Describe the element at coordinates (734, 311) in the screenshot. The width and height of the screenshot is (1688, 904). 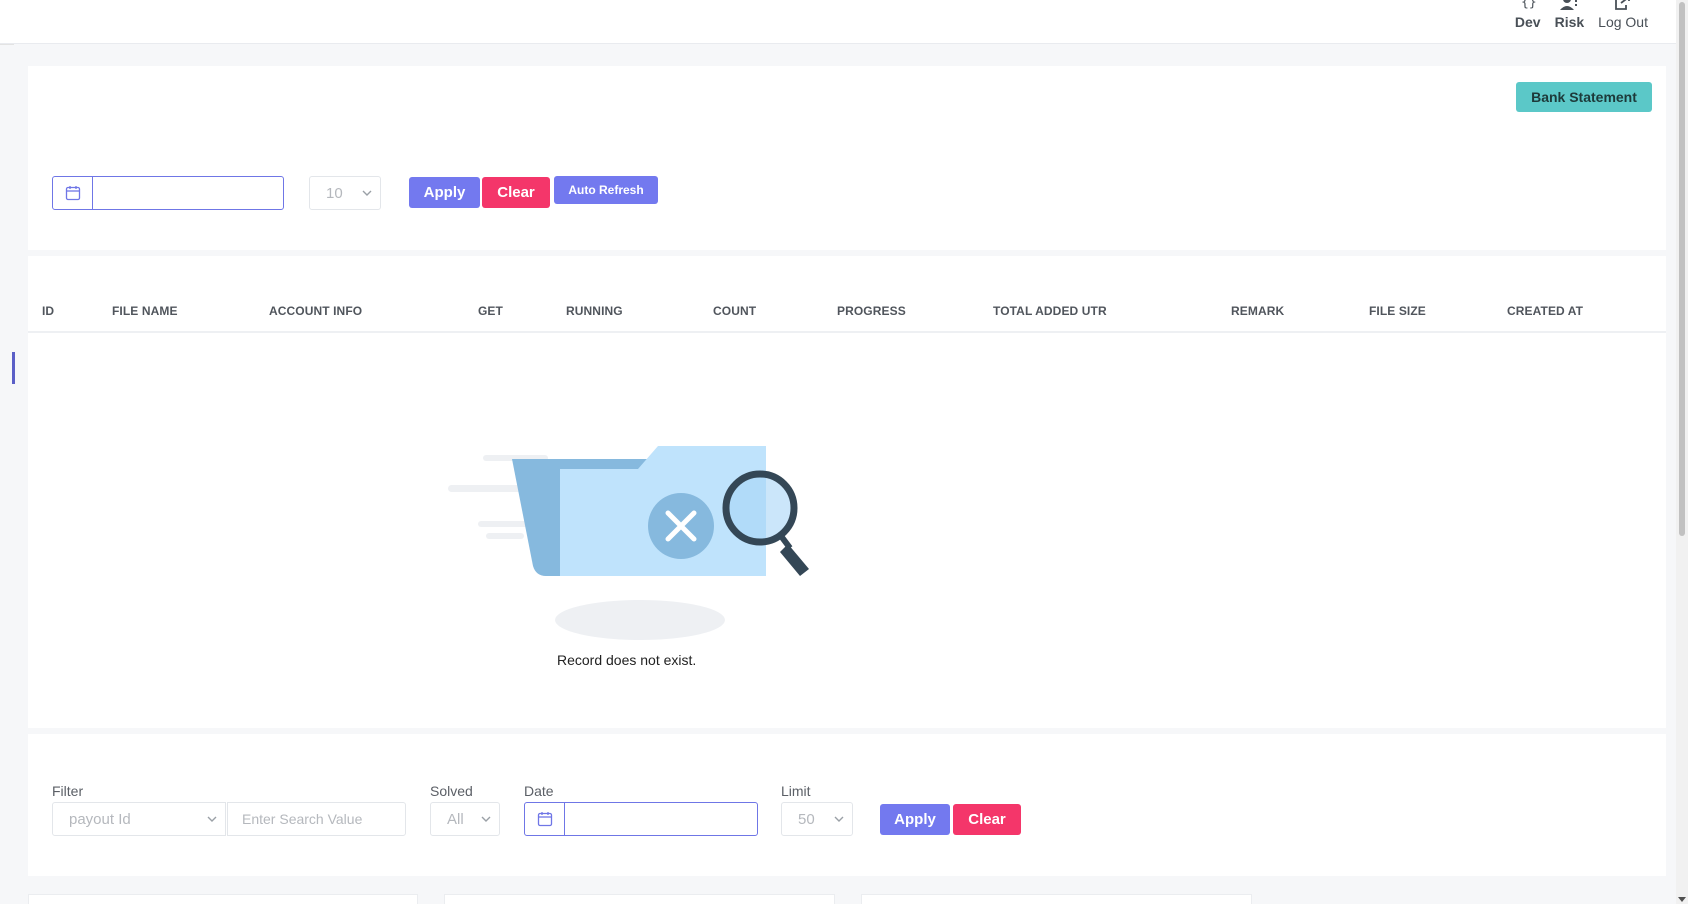
I see `column-header-count: COUNT` at that location.